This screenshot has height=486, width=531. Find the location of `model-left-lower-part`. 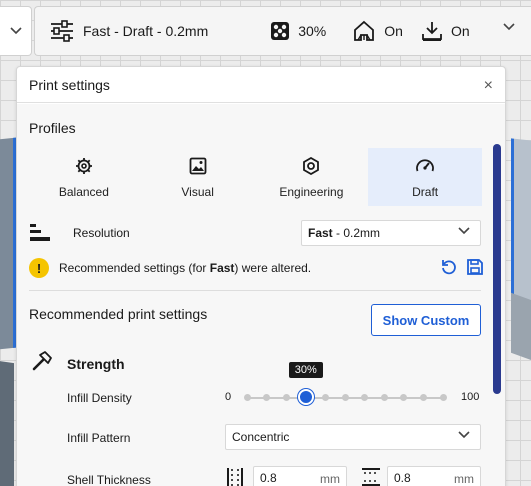

model-left-lower-part is located at coordinates (7, 421).